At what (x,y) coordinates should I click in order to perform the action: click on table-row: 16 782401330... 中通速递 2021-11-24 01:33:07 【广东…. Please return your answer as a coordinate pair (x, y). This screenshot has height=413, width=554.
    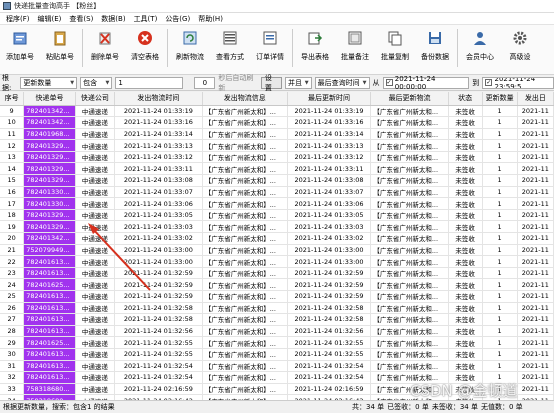
    Looking at the image, I should click on (277, 192).